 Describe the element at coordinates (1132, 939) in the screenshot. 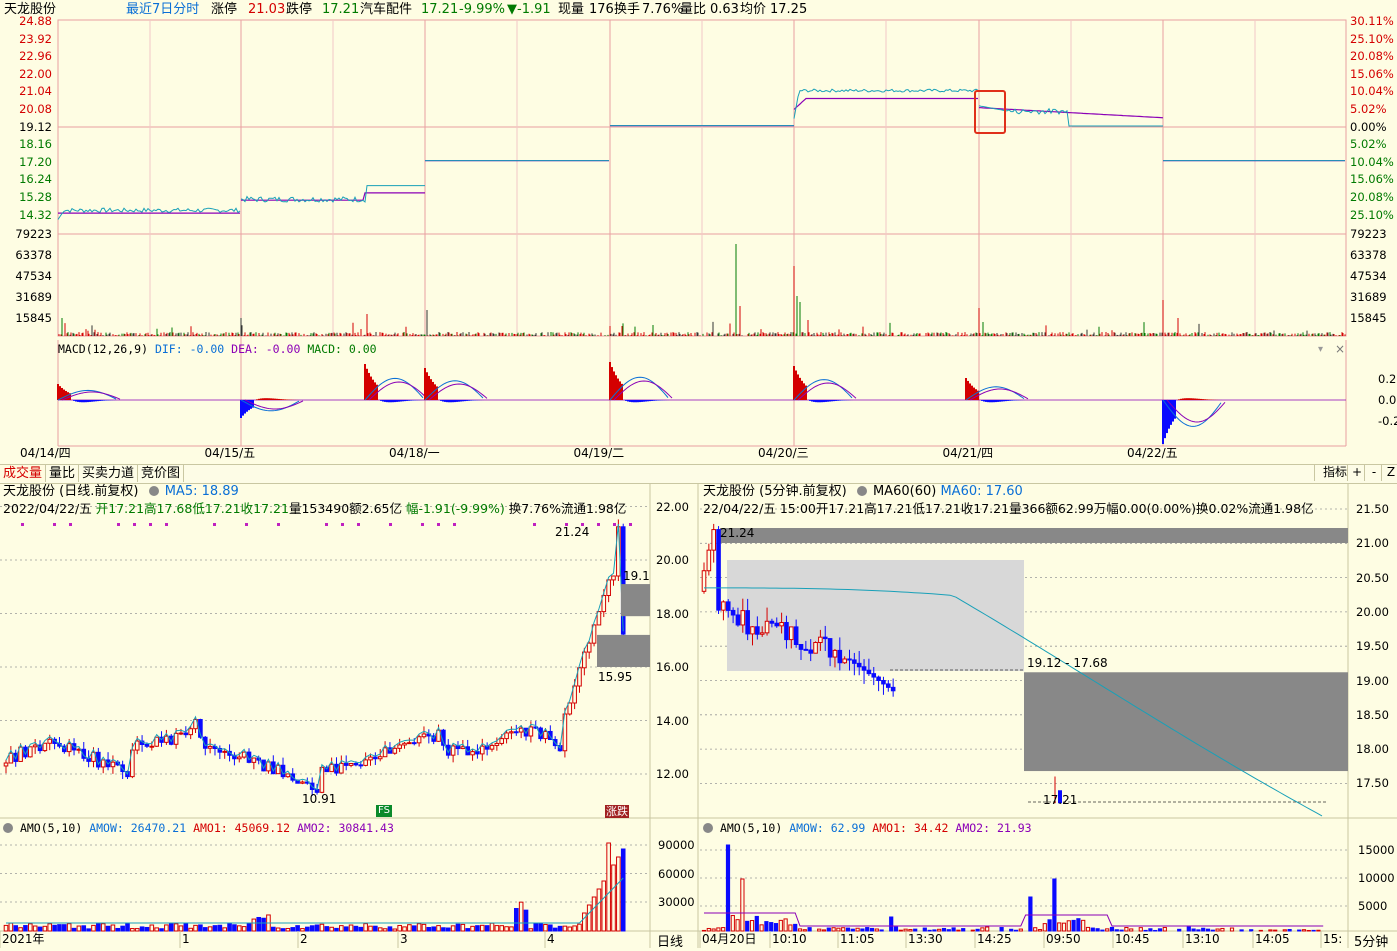

I see `min5-time-label: 10:45` at that location.